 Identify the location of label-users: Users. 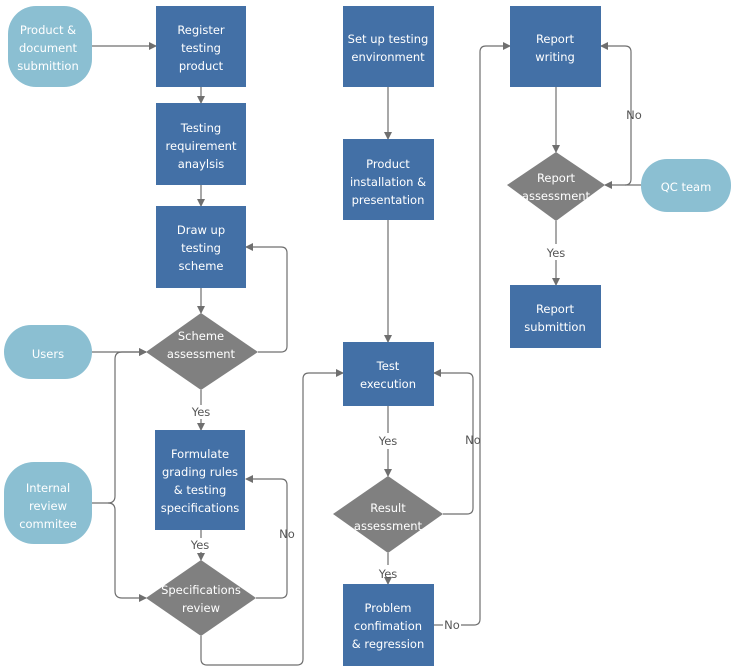
(48, 354).